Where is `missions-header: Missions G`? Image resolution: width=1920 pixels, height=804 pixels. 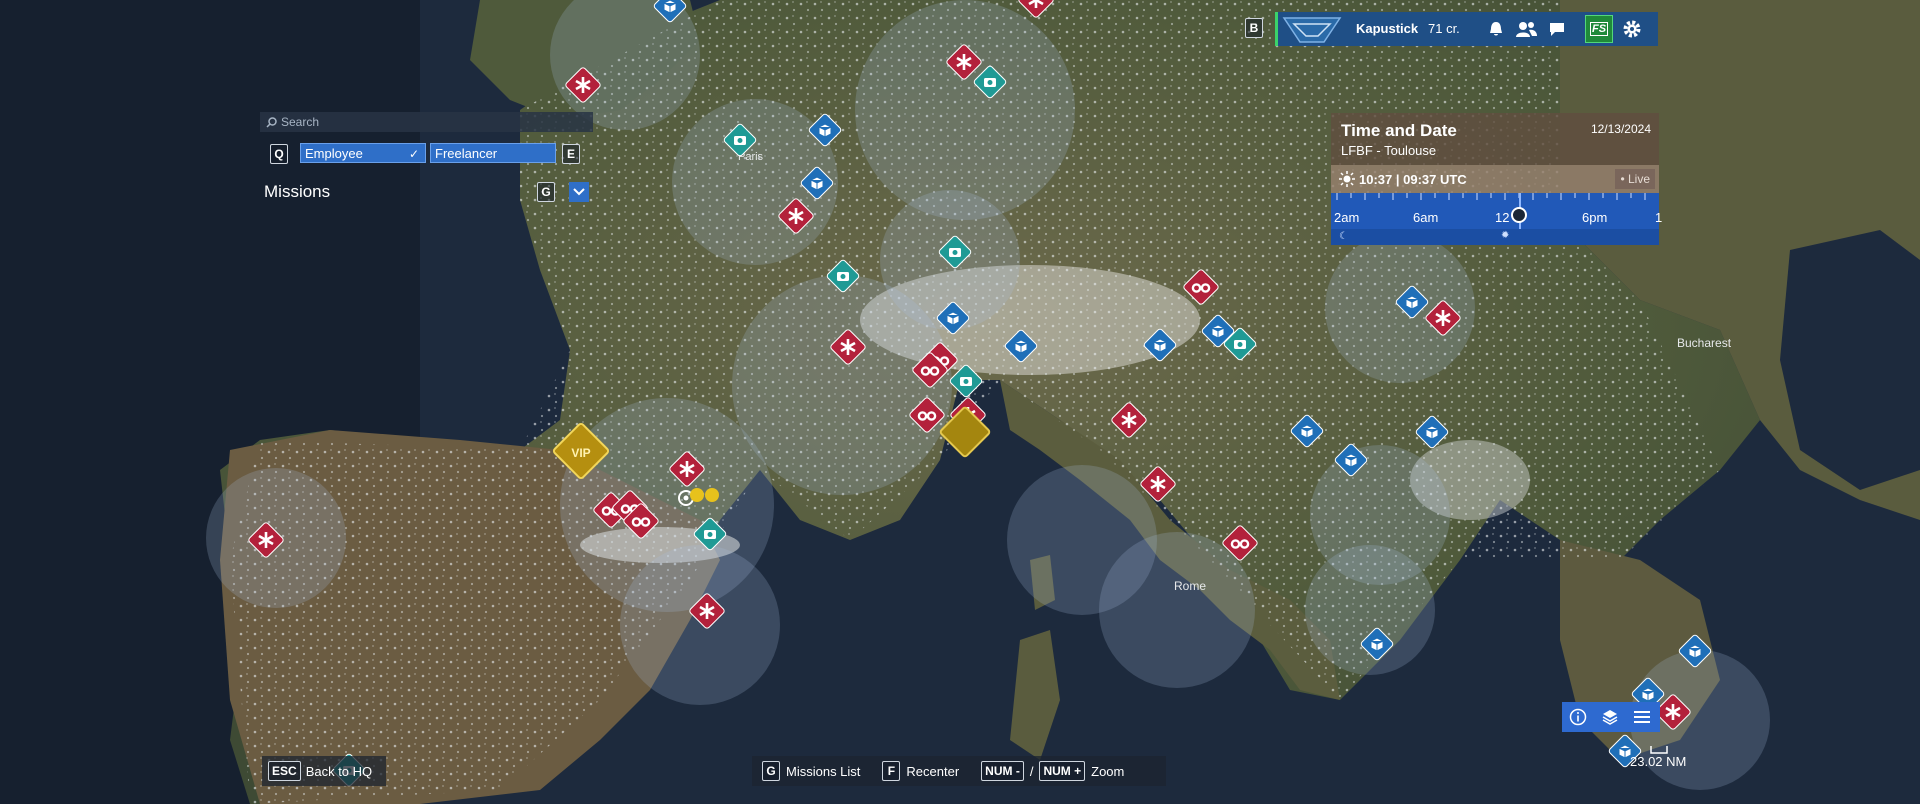 missions-header: Missions G is located at coordinates (426, 191).